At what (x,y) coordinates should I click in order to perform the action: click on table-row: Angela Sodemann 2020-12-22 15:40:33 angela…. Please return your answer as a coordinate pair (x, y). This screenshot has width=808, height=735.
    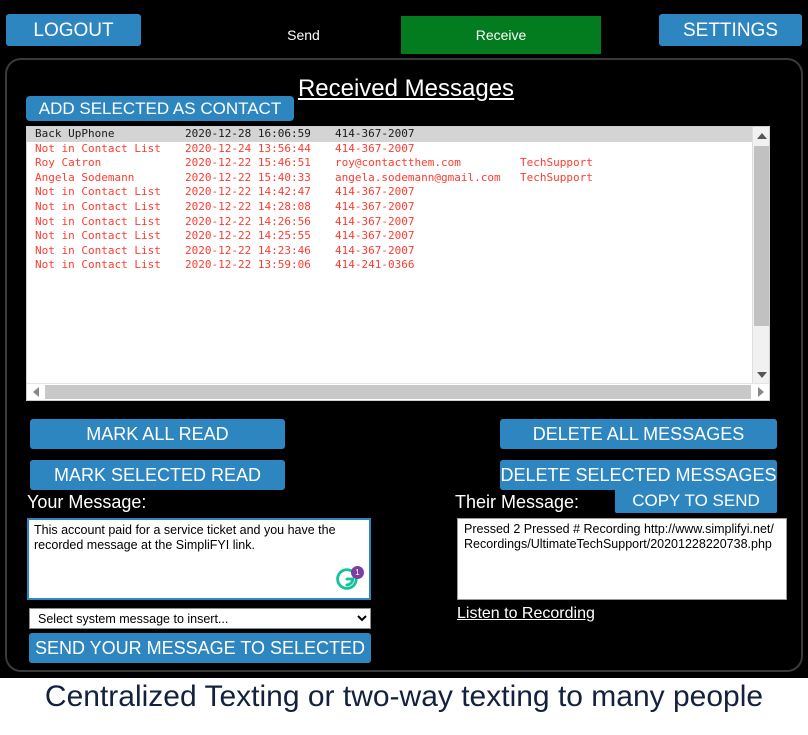
    Looking at the image, I should click on (389, 178).